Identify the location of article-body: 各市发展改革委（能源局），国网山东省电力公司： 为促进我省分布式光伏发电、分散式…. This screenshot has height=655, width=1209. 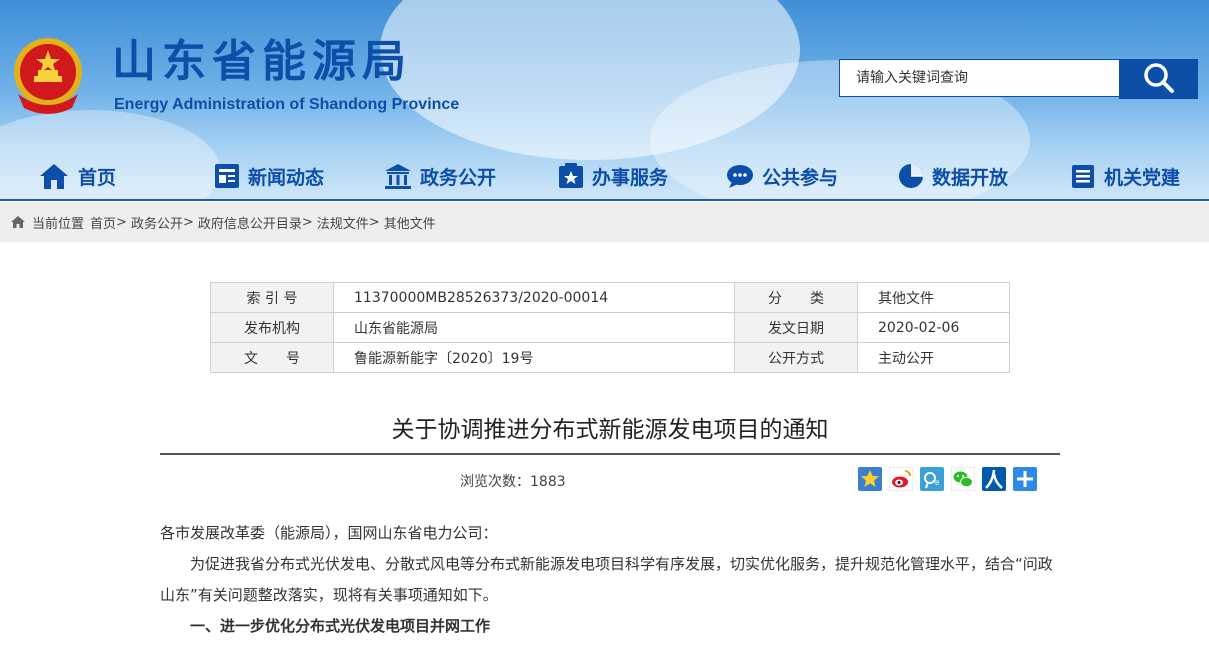
(610, 580).